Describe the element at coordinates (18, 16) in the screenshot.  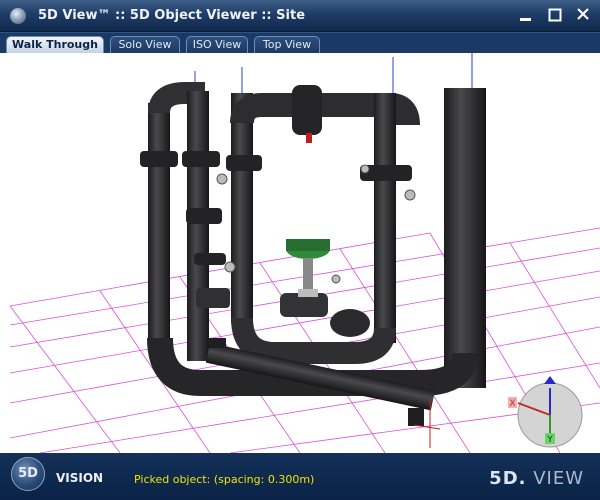
I see `app-icon` at that location.